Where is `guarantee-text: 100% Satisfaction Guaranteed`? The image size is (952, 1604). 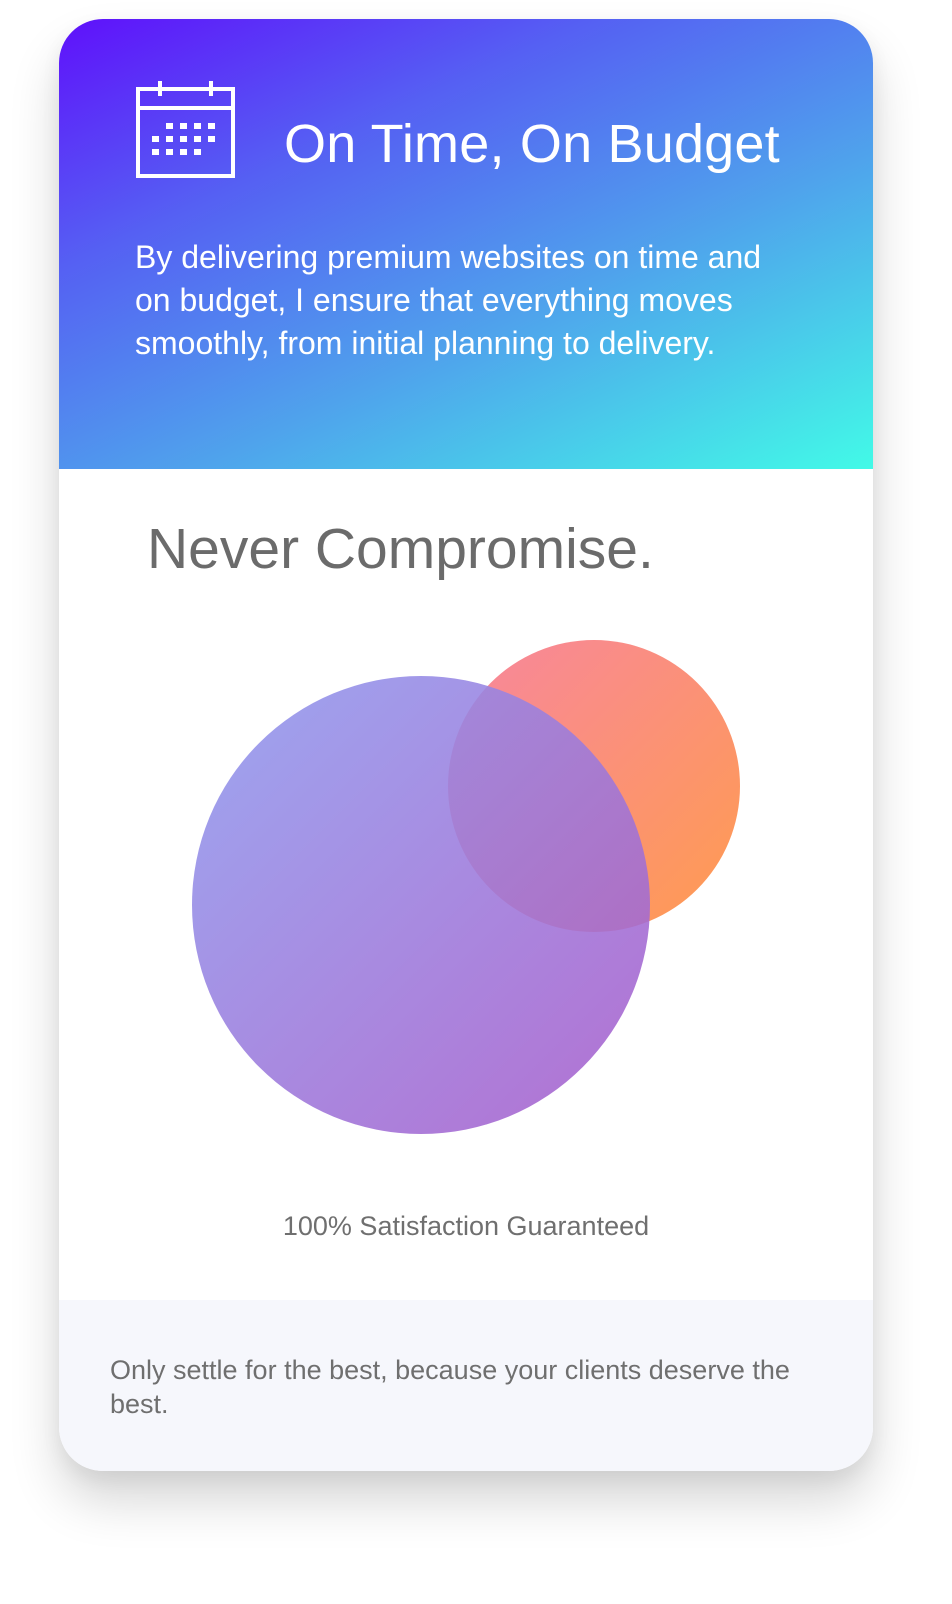
guarantee-text: 100% Satisfaction Guaranteed is located at coordinates (466, 1226).